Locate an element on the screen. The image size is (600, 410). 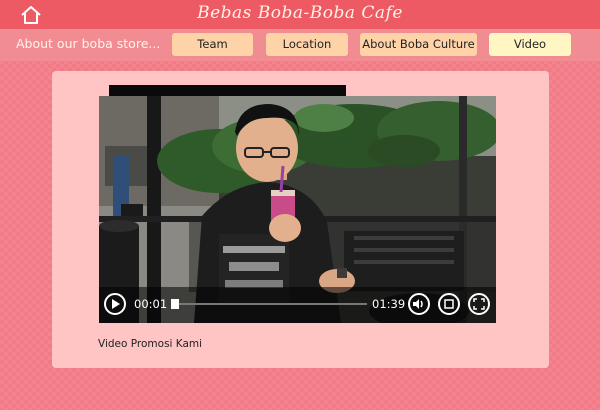
volume-button is located at coordinates (419, 304).